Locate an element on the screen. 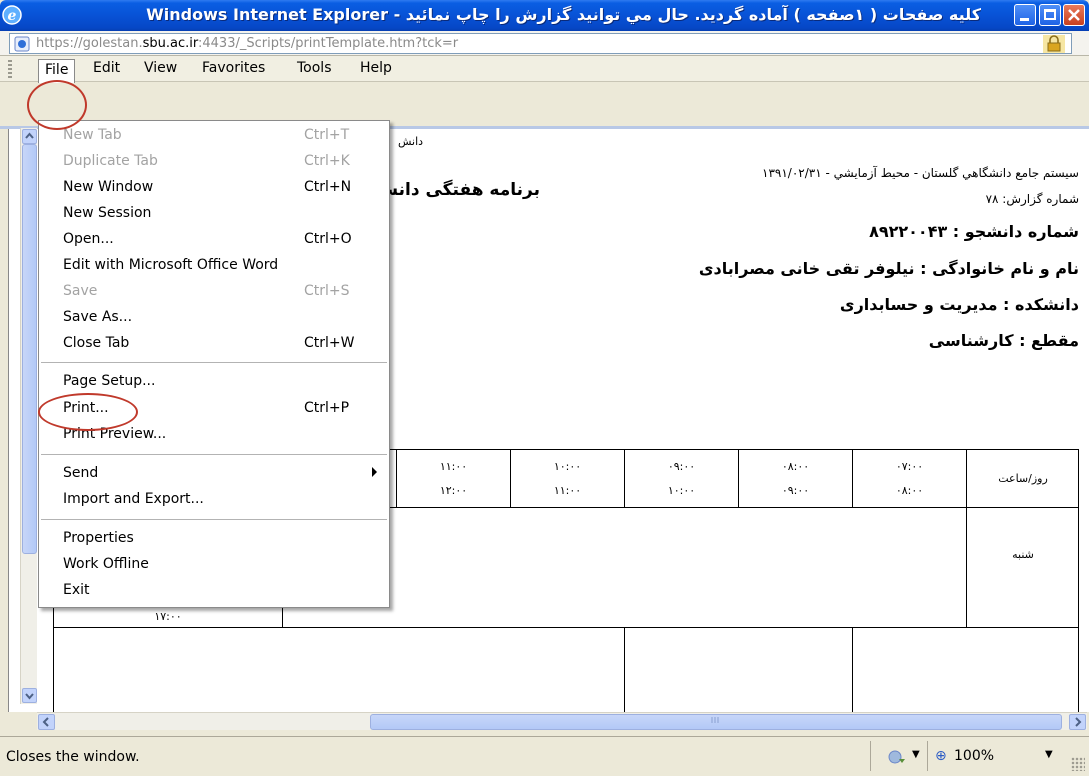 The height and width of the screenshot is (776, 1089). header-slot-4: ۱۰:۰۰ ۱۱:۰۰ is located at coordinates (567, 479).